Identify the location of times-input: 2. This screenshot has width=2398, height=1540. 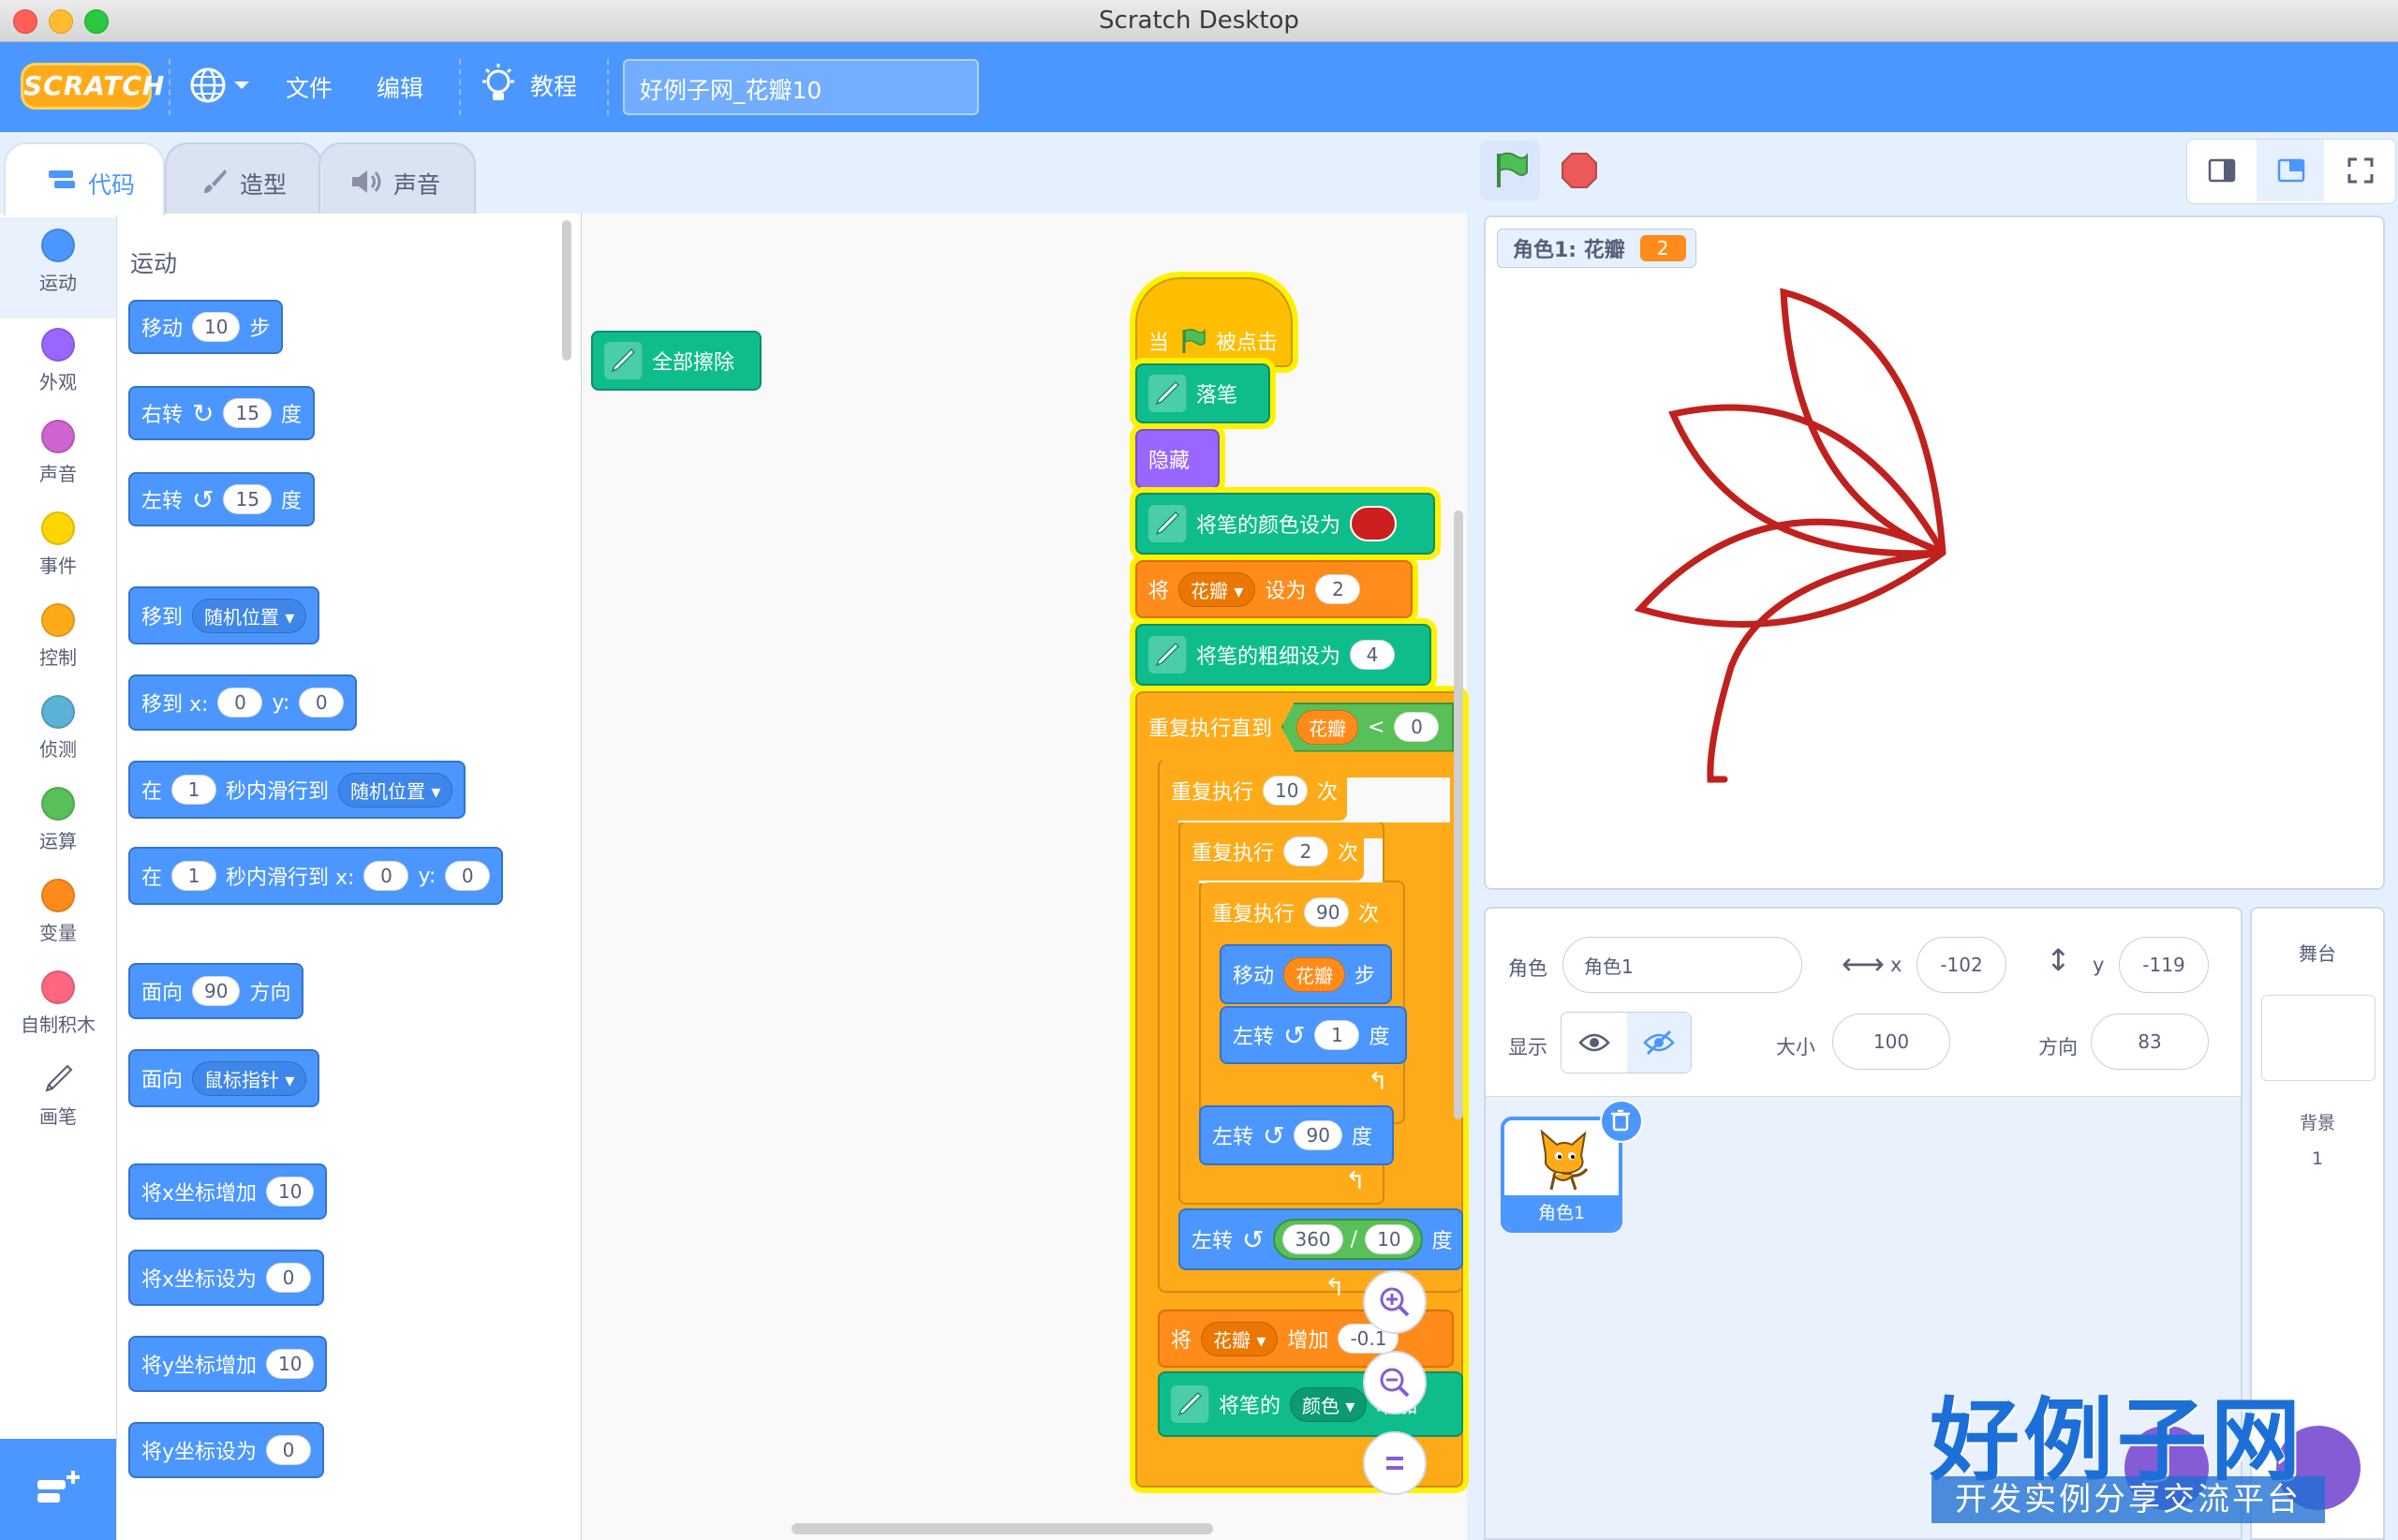
(1306, 851).